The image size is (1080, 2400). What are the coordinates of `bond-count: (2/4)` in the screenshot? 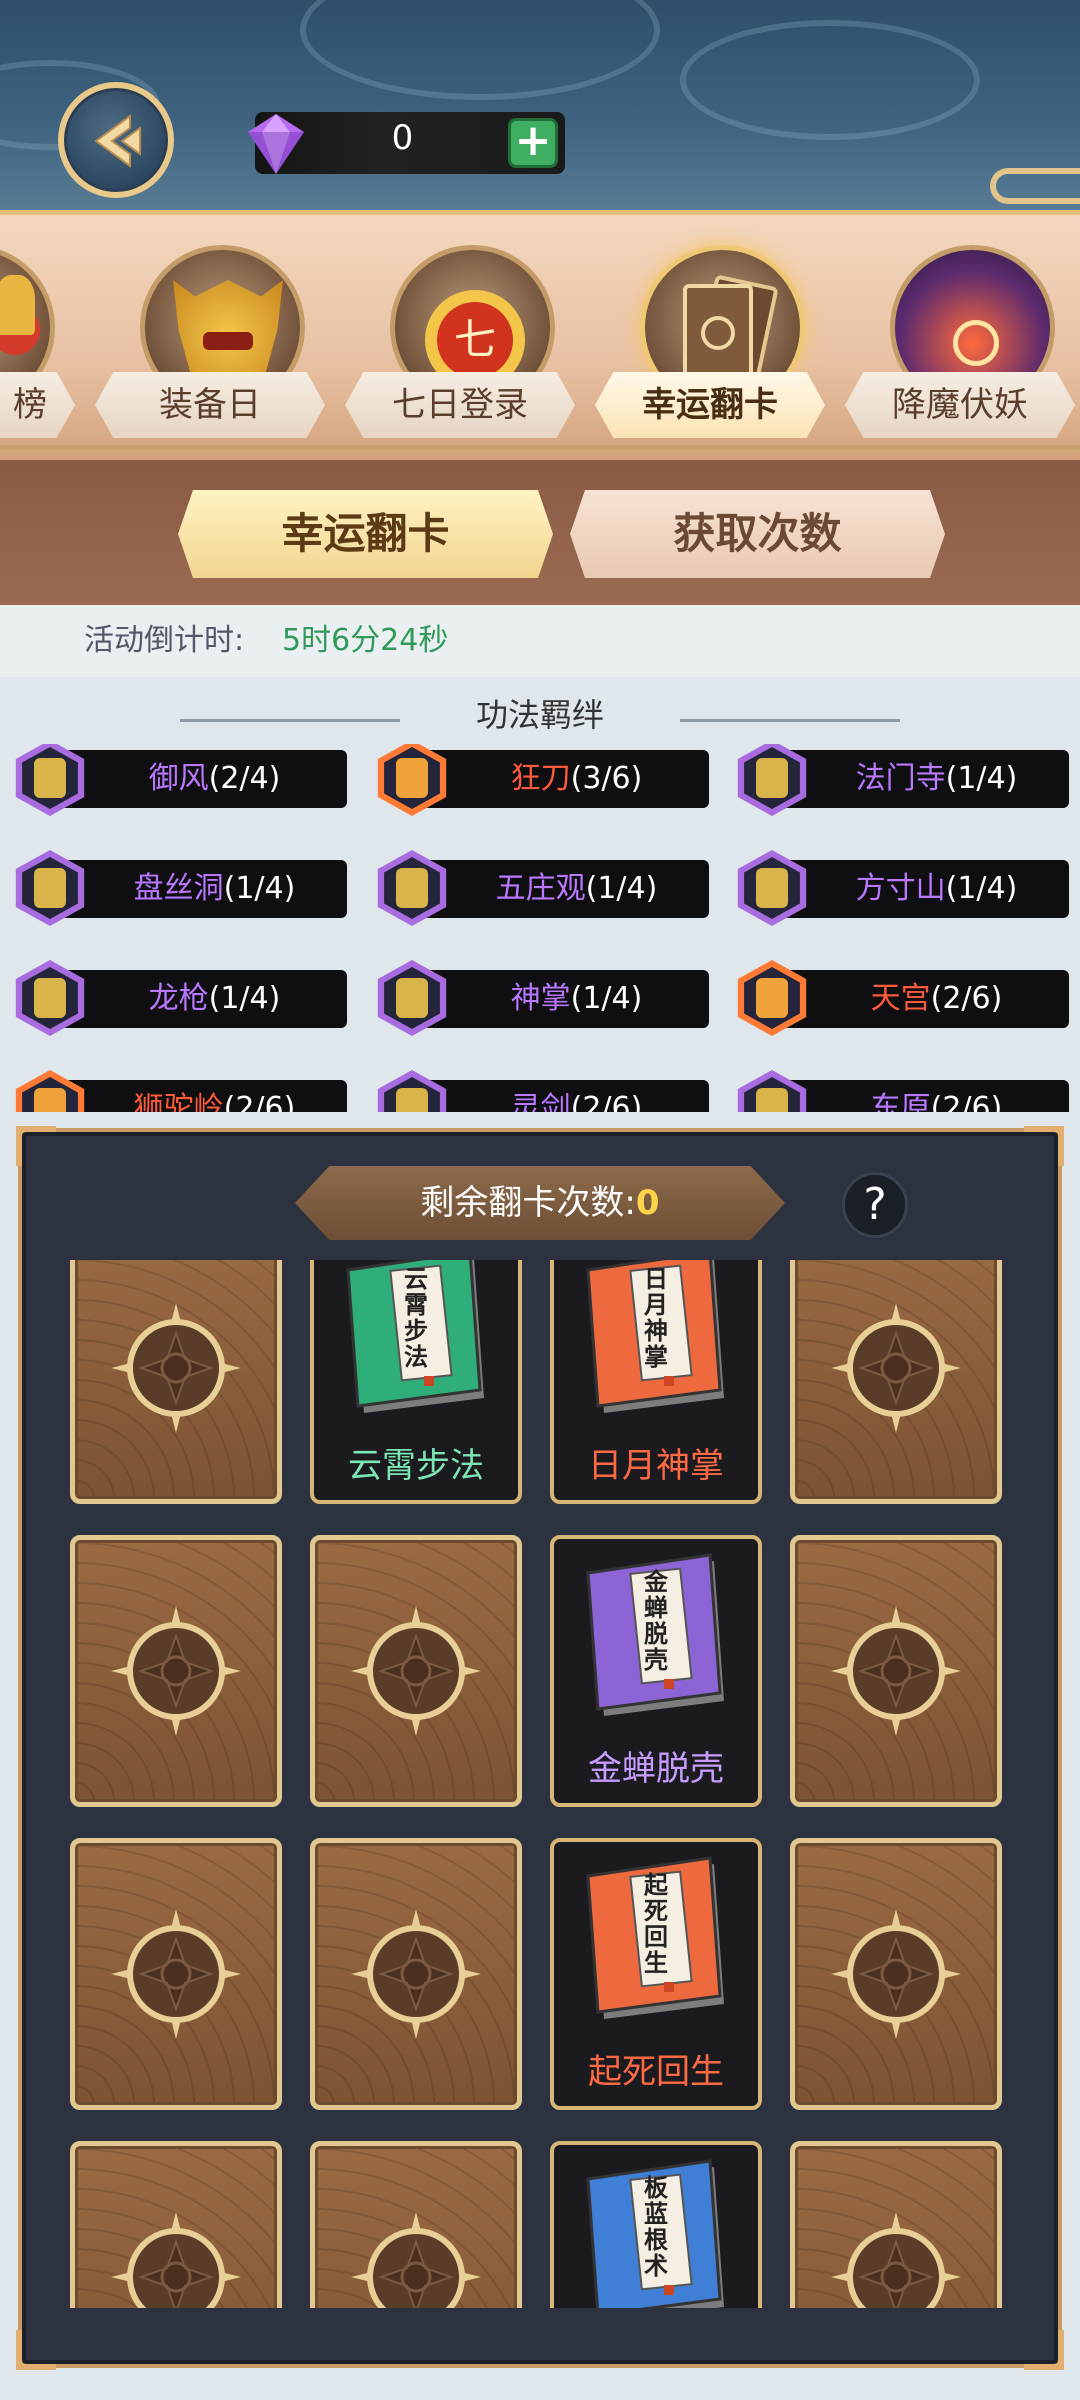 It's located at (244, 778).